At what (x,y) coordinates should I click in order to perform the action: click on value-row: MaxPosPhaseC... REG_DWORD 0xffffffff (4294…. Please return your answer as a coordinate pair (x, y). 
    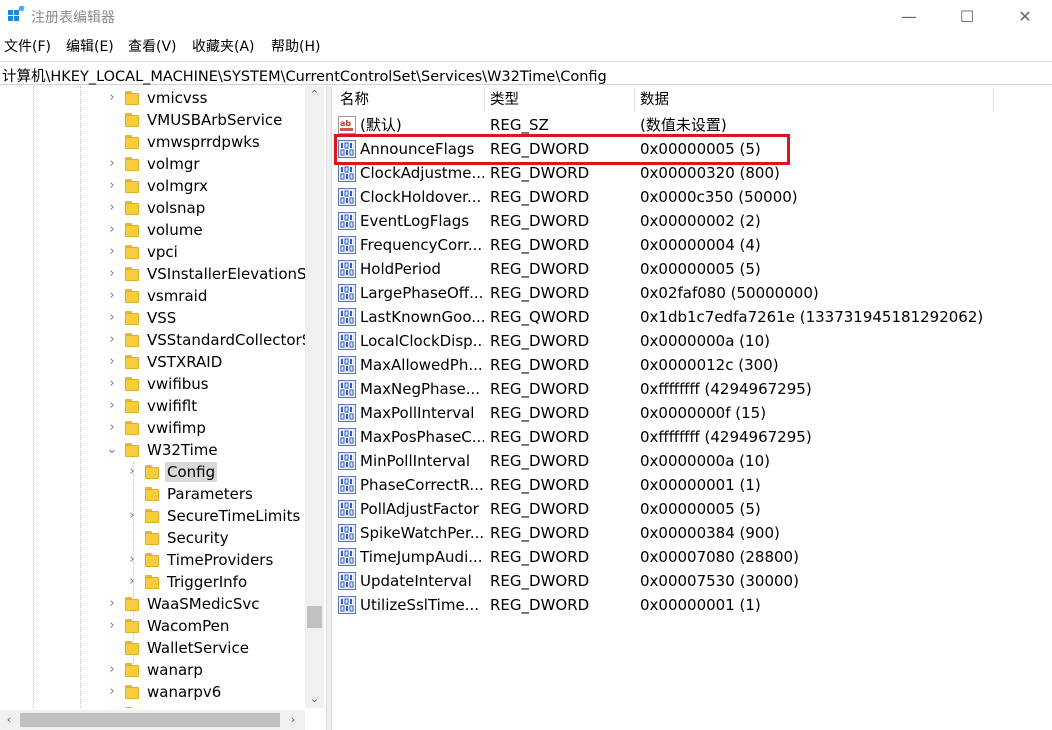
    Looking at the image, I should click on (692, 437).